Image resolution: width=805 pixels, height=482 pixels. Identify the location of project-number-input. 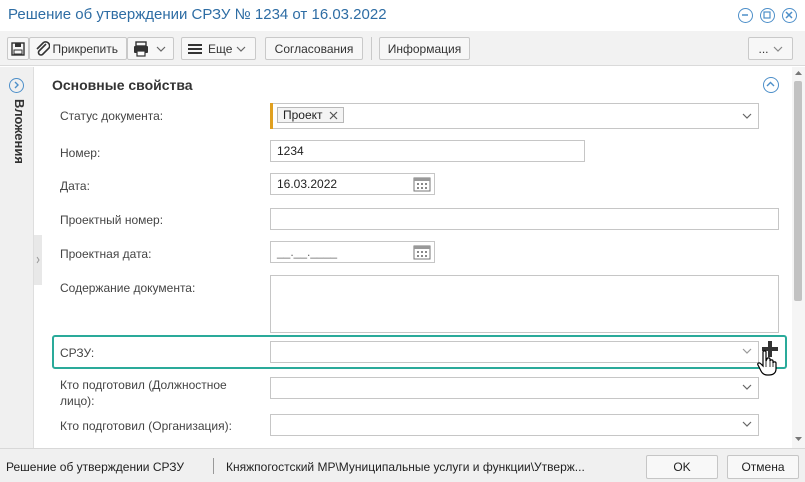
(524, 219).